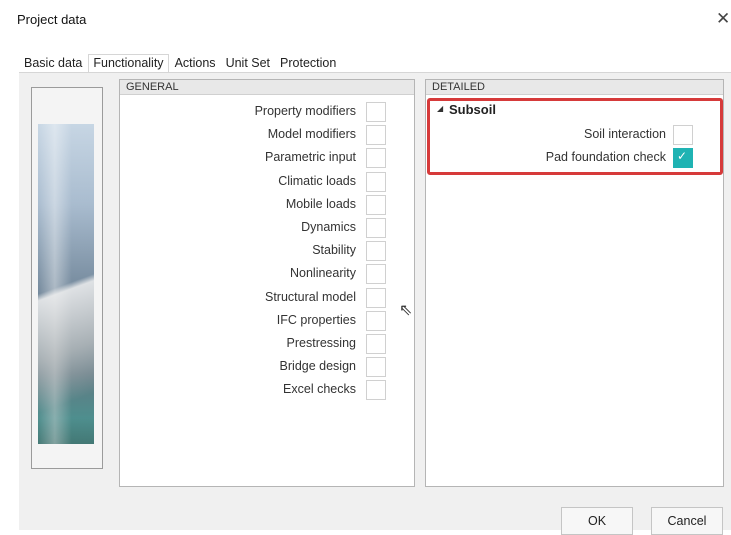  I want to click on general-row: Excel checks, so click(322, 389).